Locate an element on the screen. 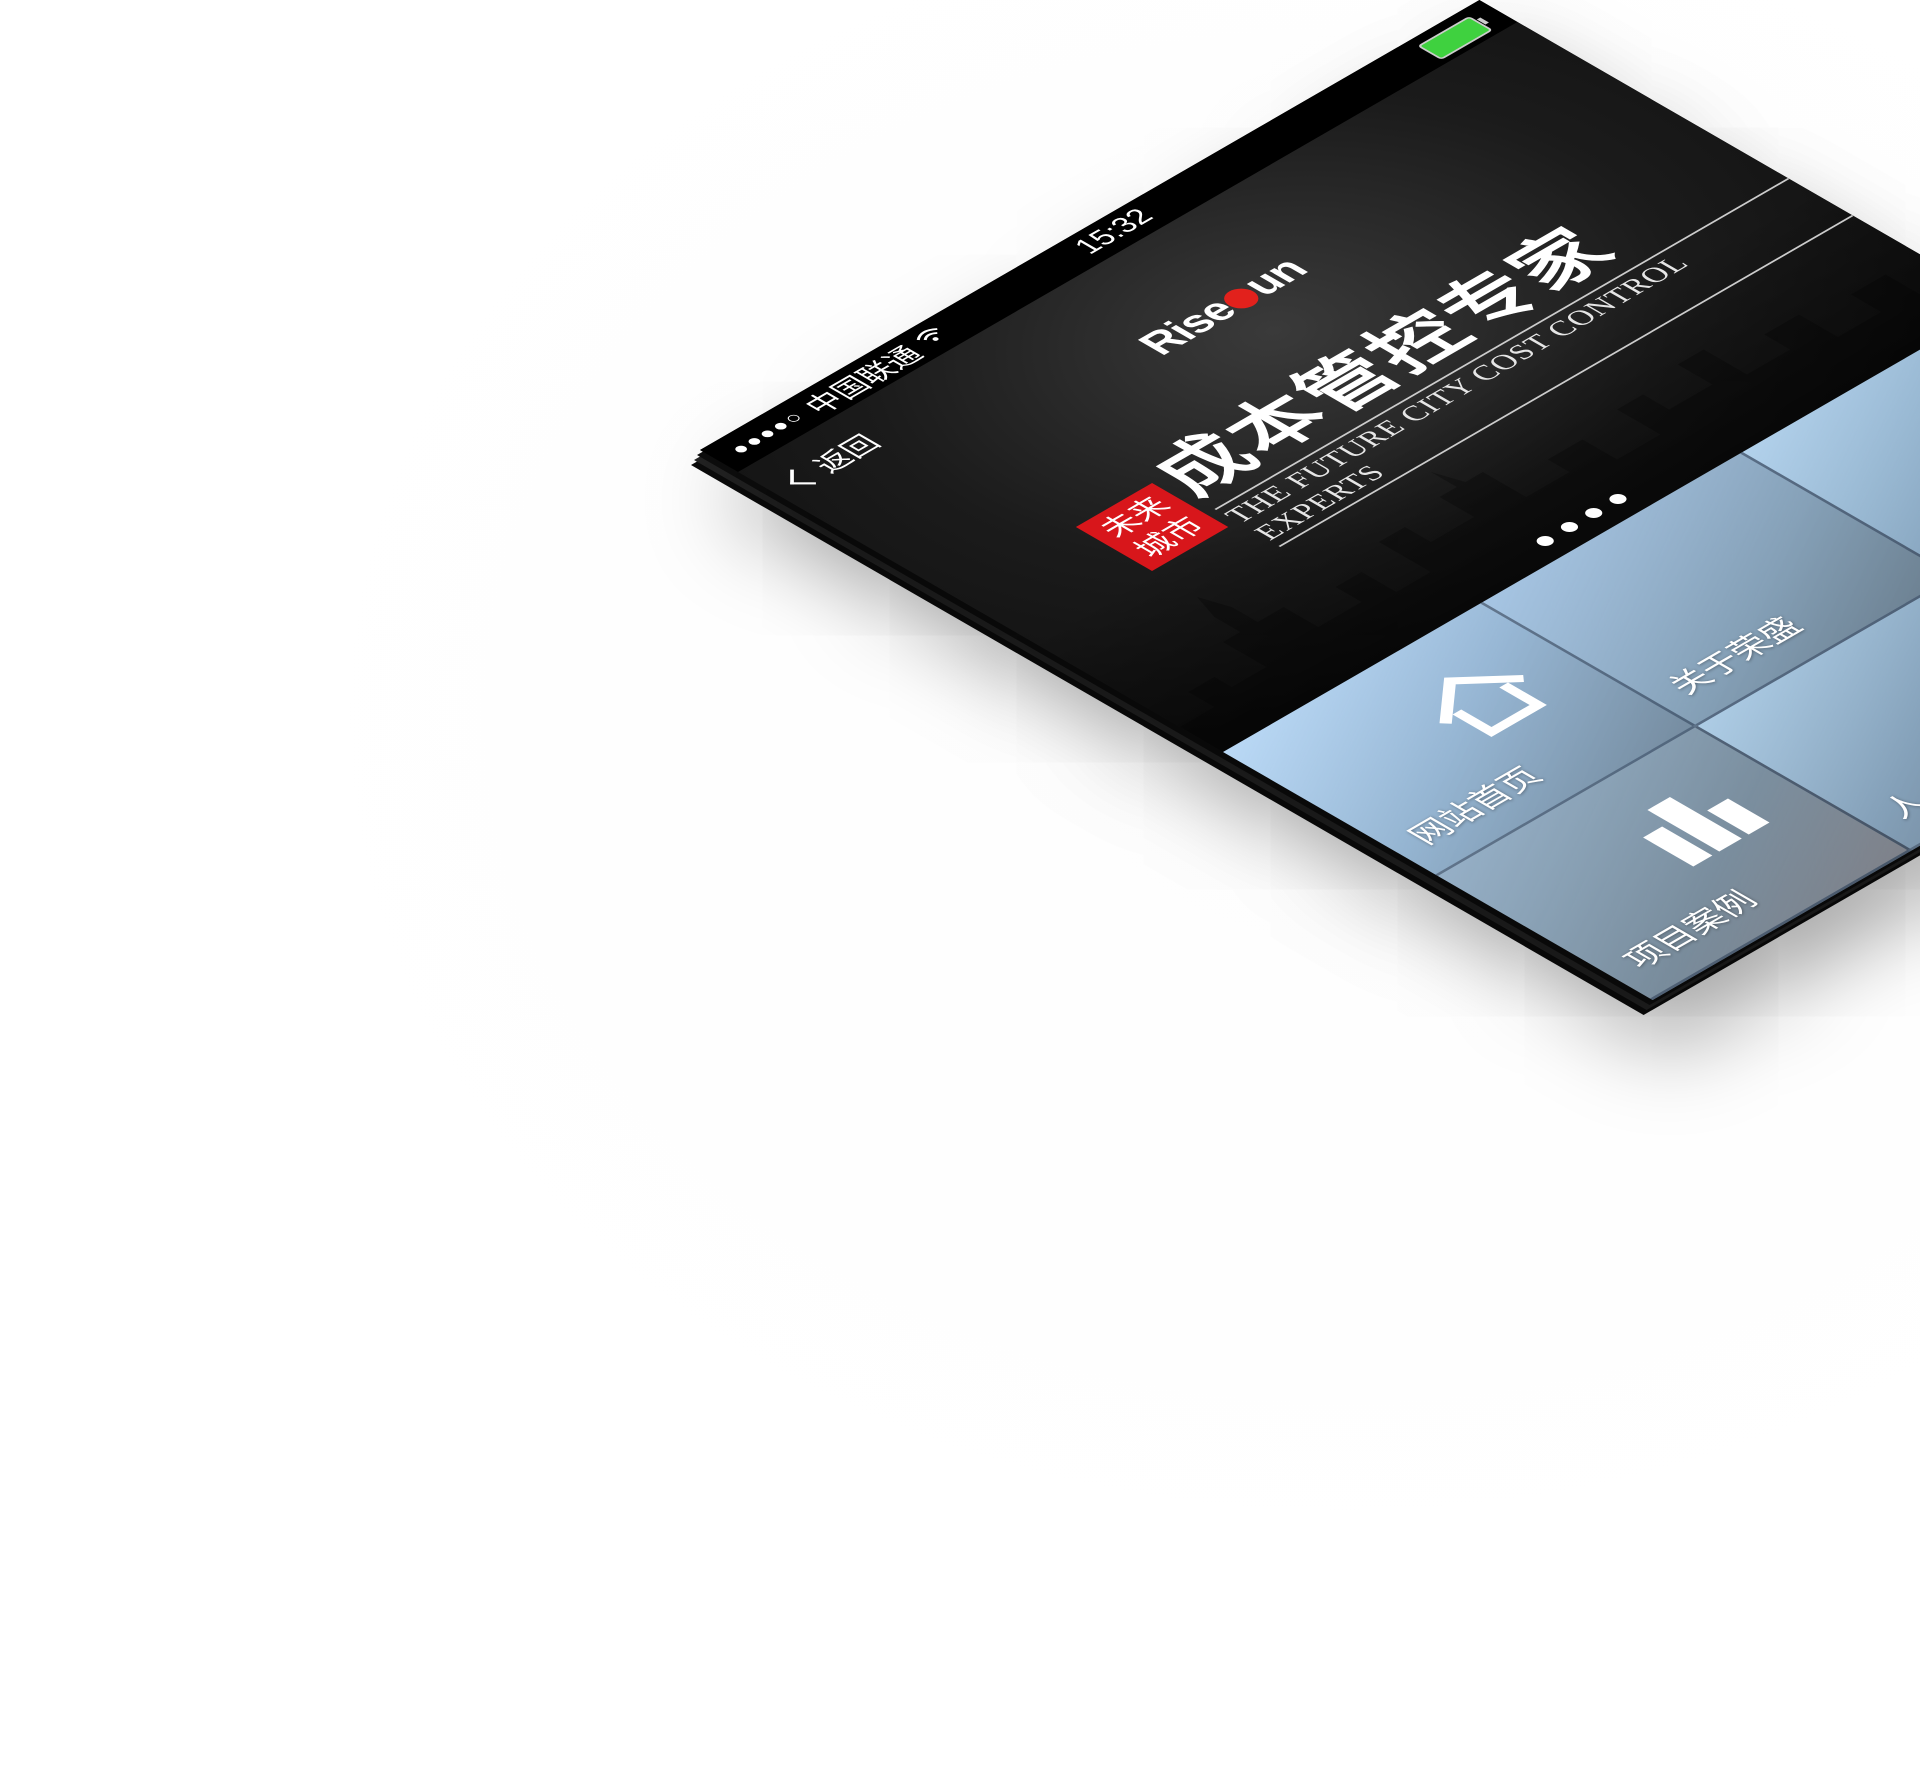 The width and height of the screenshot is (1920, 1790). buildings-icon is located at coordinates (1696, 824).